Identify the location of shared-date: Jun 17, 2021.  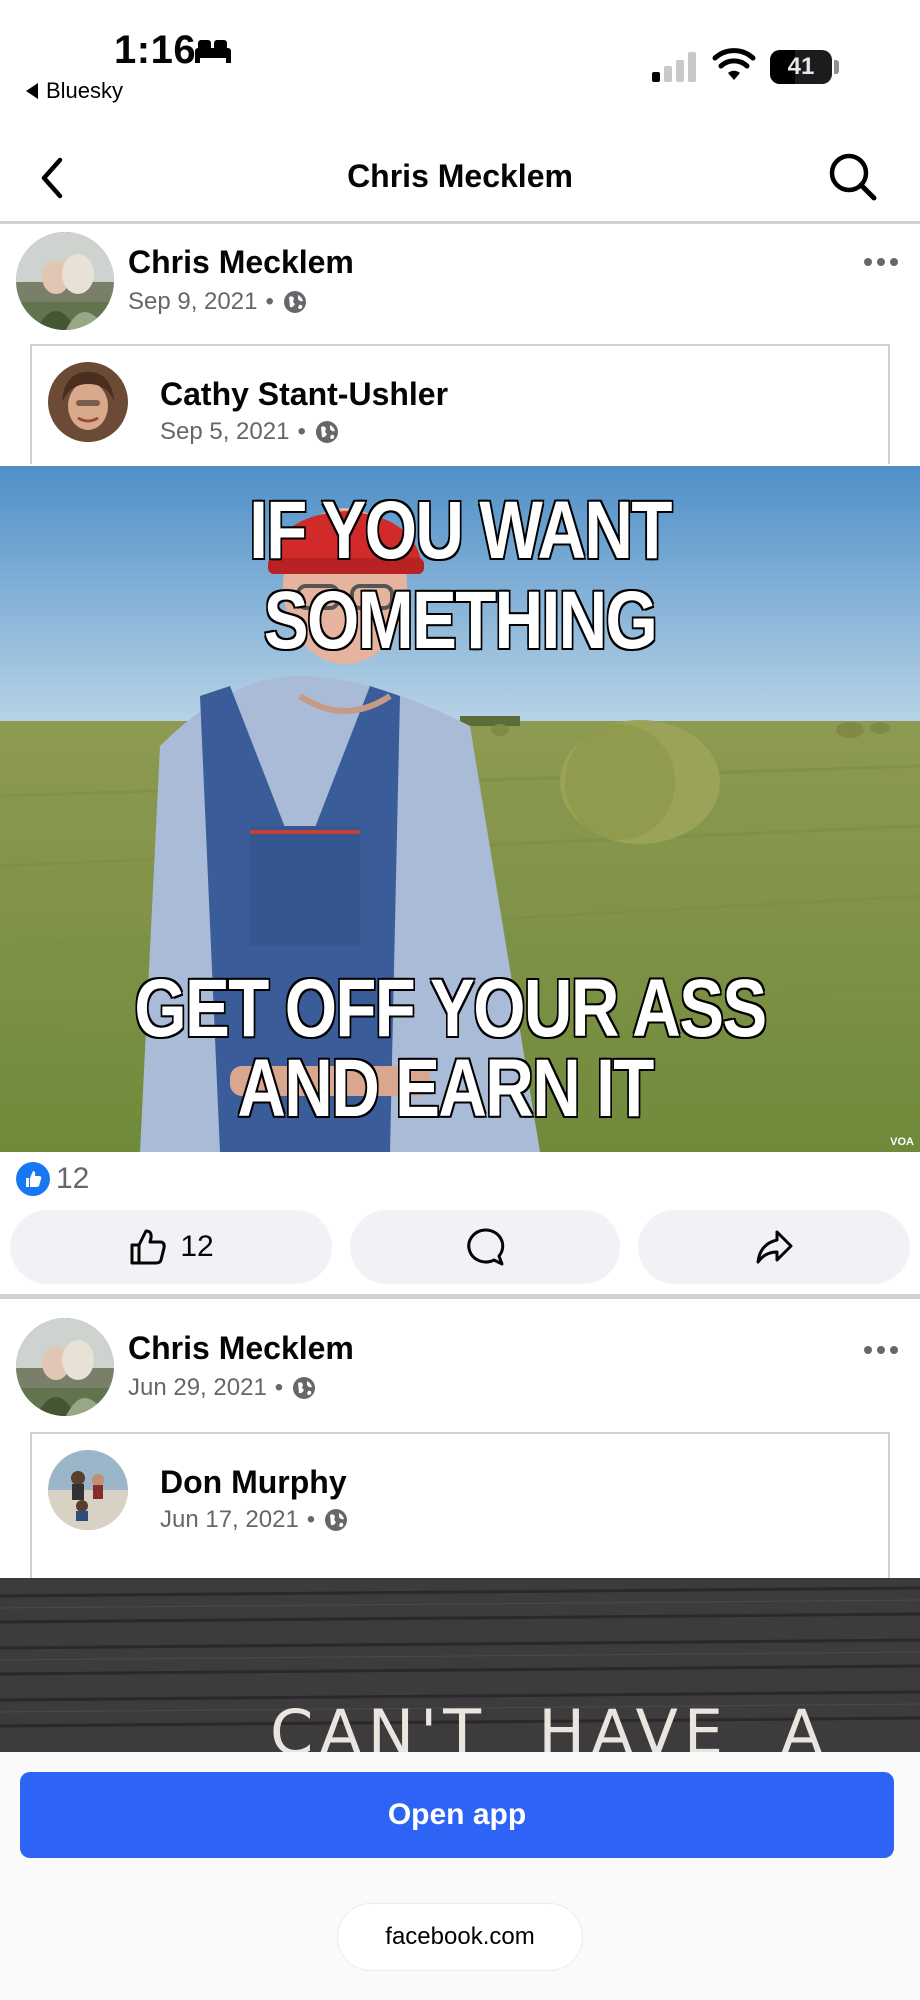
(229, 1520).